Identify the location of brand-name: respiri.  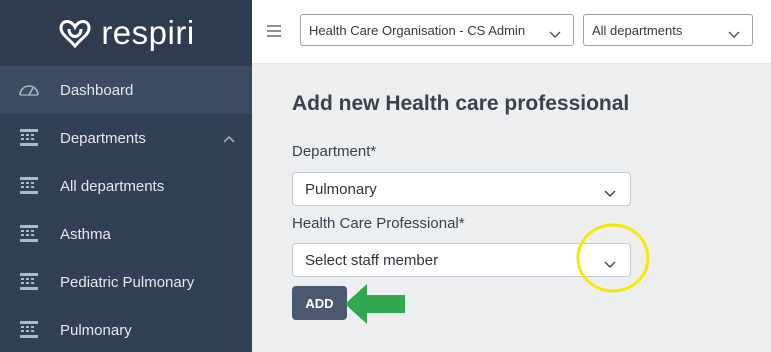
(148, 32).